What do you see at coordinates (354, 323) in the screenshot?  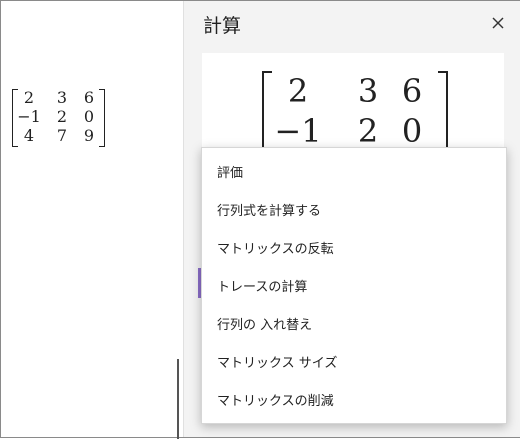 I see `menu-item-transpose: 行列の 入れ替え` at bounding box center [354, 323].